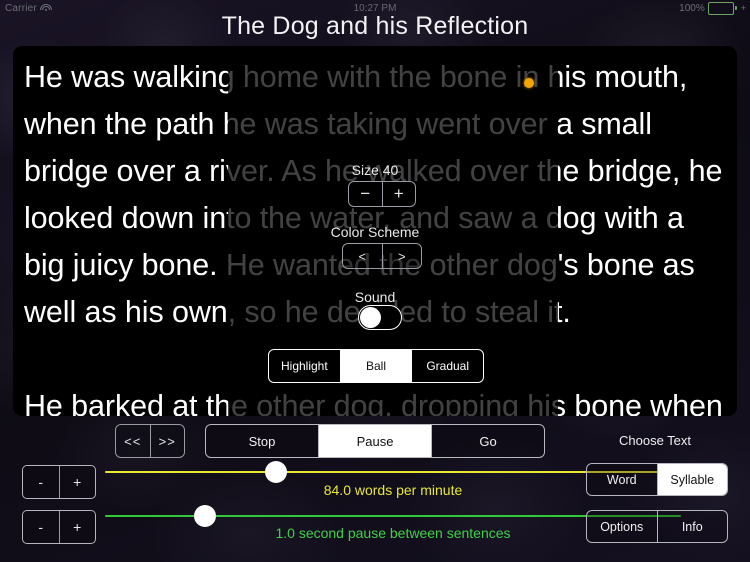 Image resolution: width=750 pixels, height=562 pixels. I want to click on transport-pause-button: Pause, so click(374, 441).